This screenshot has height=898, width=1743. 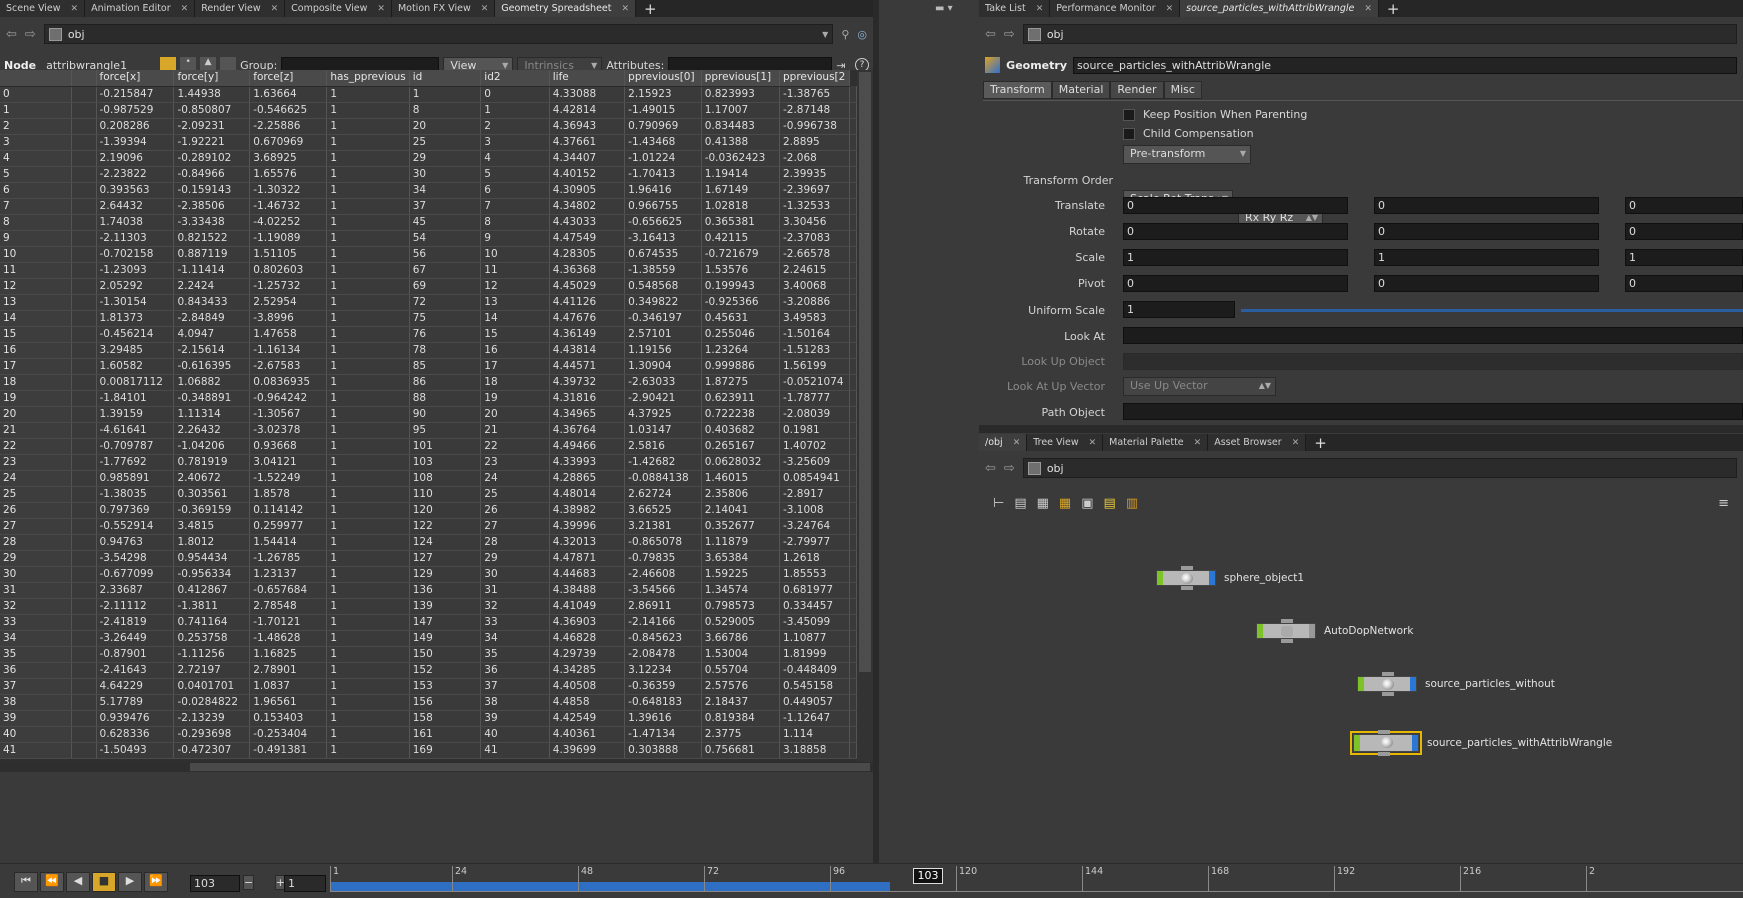 What do you see at coordinates (212, 78) in the screenshot?
I see `column-header: force[y]` at bounding box center [212, 78].